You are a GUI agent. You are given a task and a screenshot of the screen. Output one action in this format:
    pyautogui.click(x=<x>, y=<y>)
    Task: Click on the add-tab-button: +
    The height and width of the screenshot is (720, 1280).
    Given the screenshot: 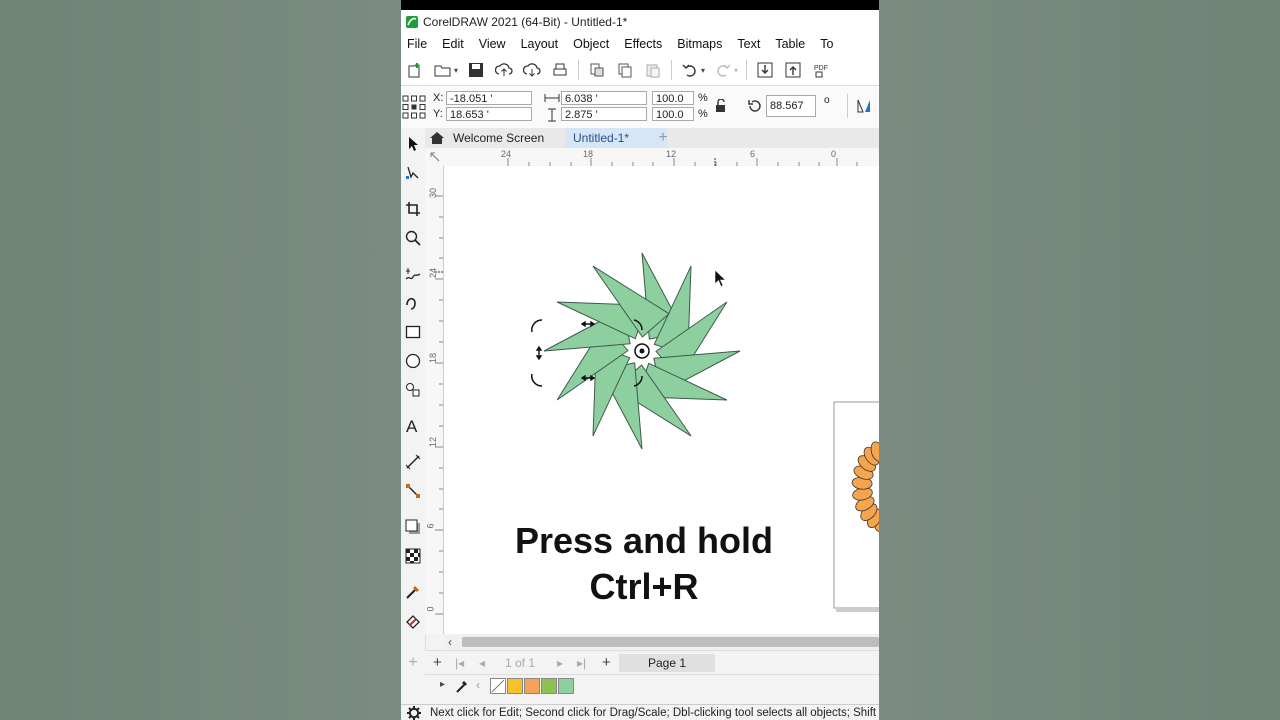 What is the action you would take?
    pyautogui.click(x=663, y=138)
    